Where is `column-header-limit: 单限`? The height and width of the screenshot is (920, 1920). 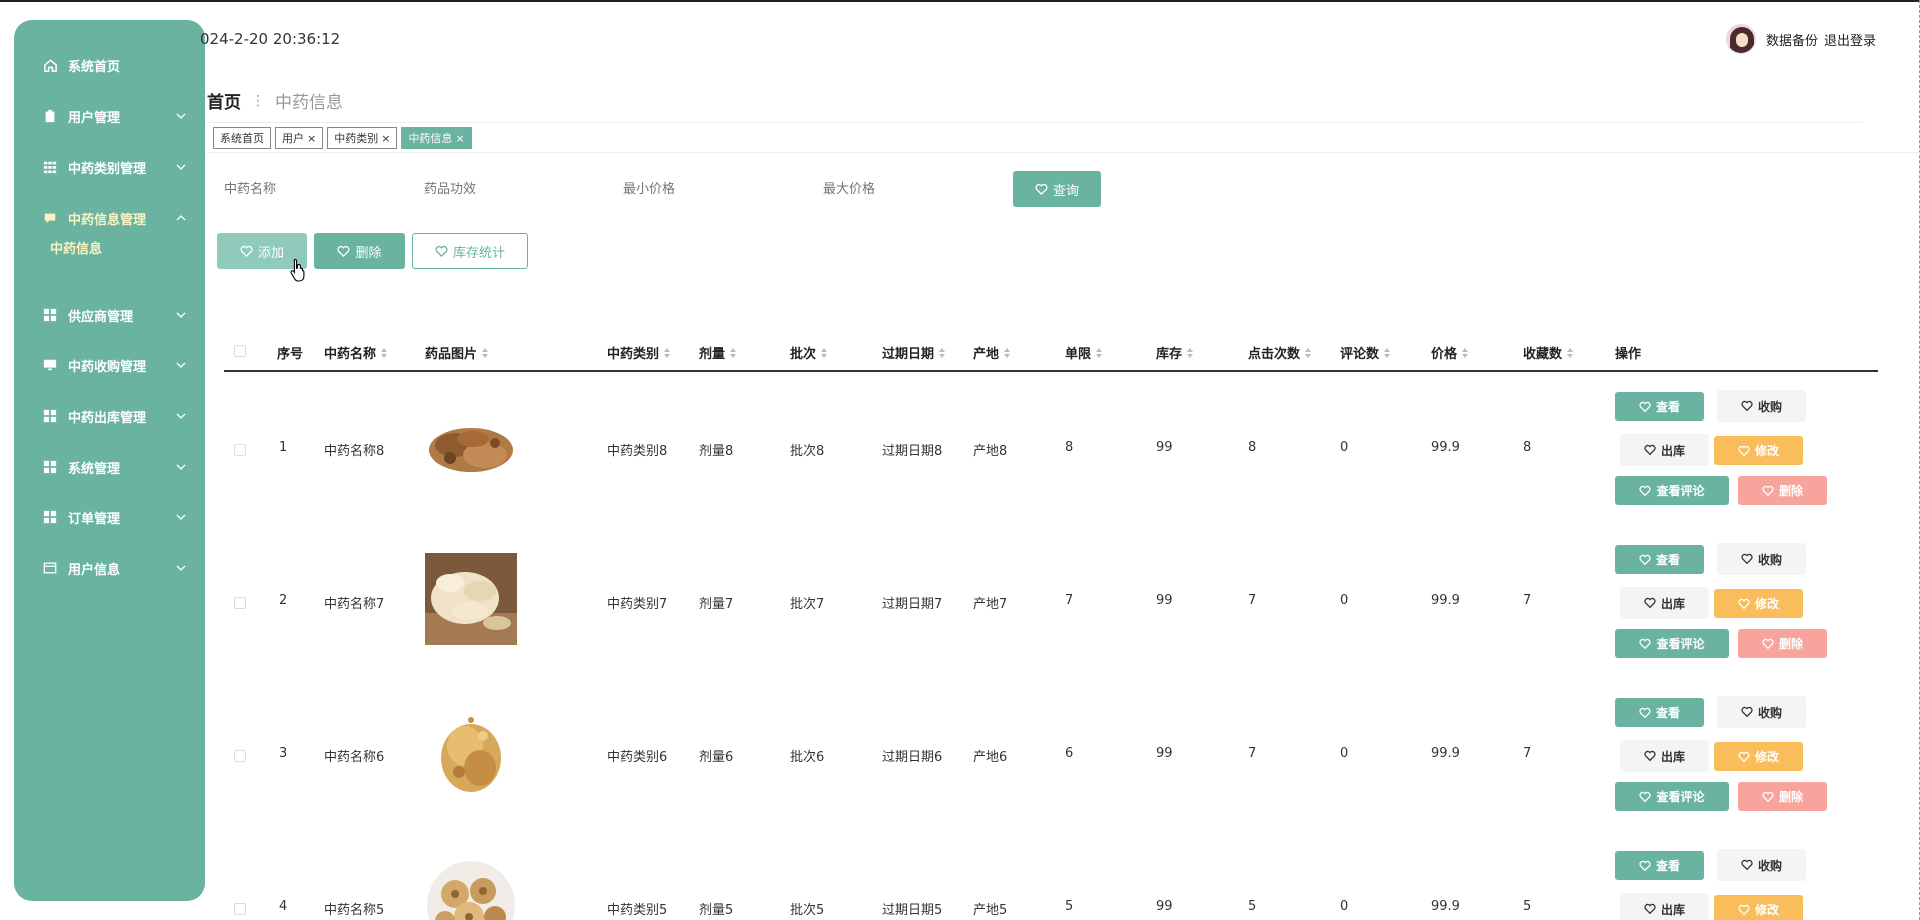
column-header-limit: 单限 is located at coordinates (1084, 352).